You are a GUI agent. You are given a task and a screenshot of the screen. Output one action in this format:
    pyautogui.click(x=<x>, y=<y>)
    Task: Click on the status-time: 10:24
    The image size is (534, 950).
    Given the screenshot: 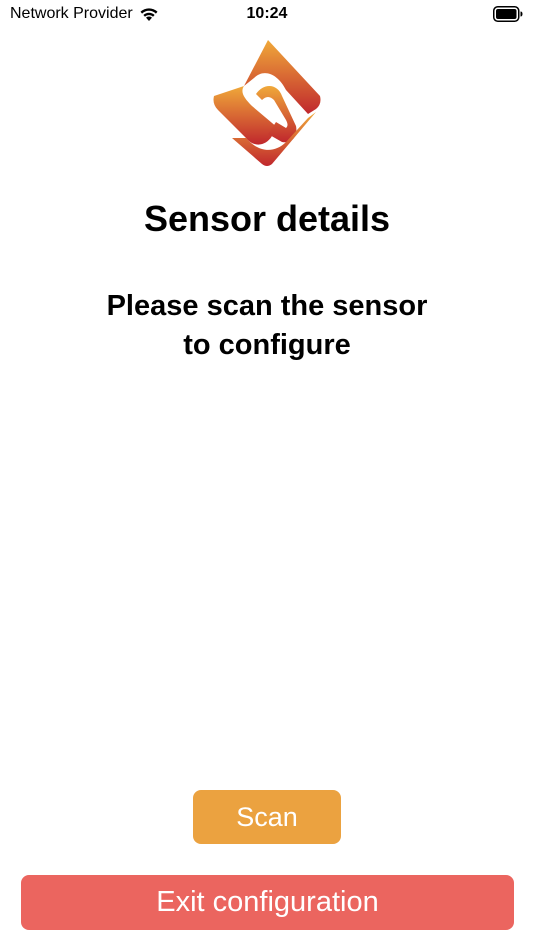 What is the action you would take?
    pyautogui.click(x=267, y=13)
    